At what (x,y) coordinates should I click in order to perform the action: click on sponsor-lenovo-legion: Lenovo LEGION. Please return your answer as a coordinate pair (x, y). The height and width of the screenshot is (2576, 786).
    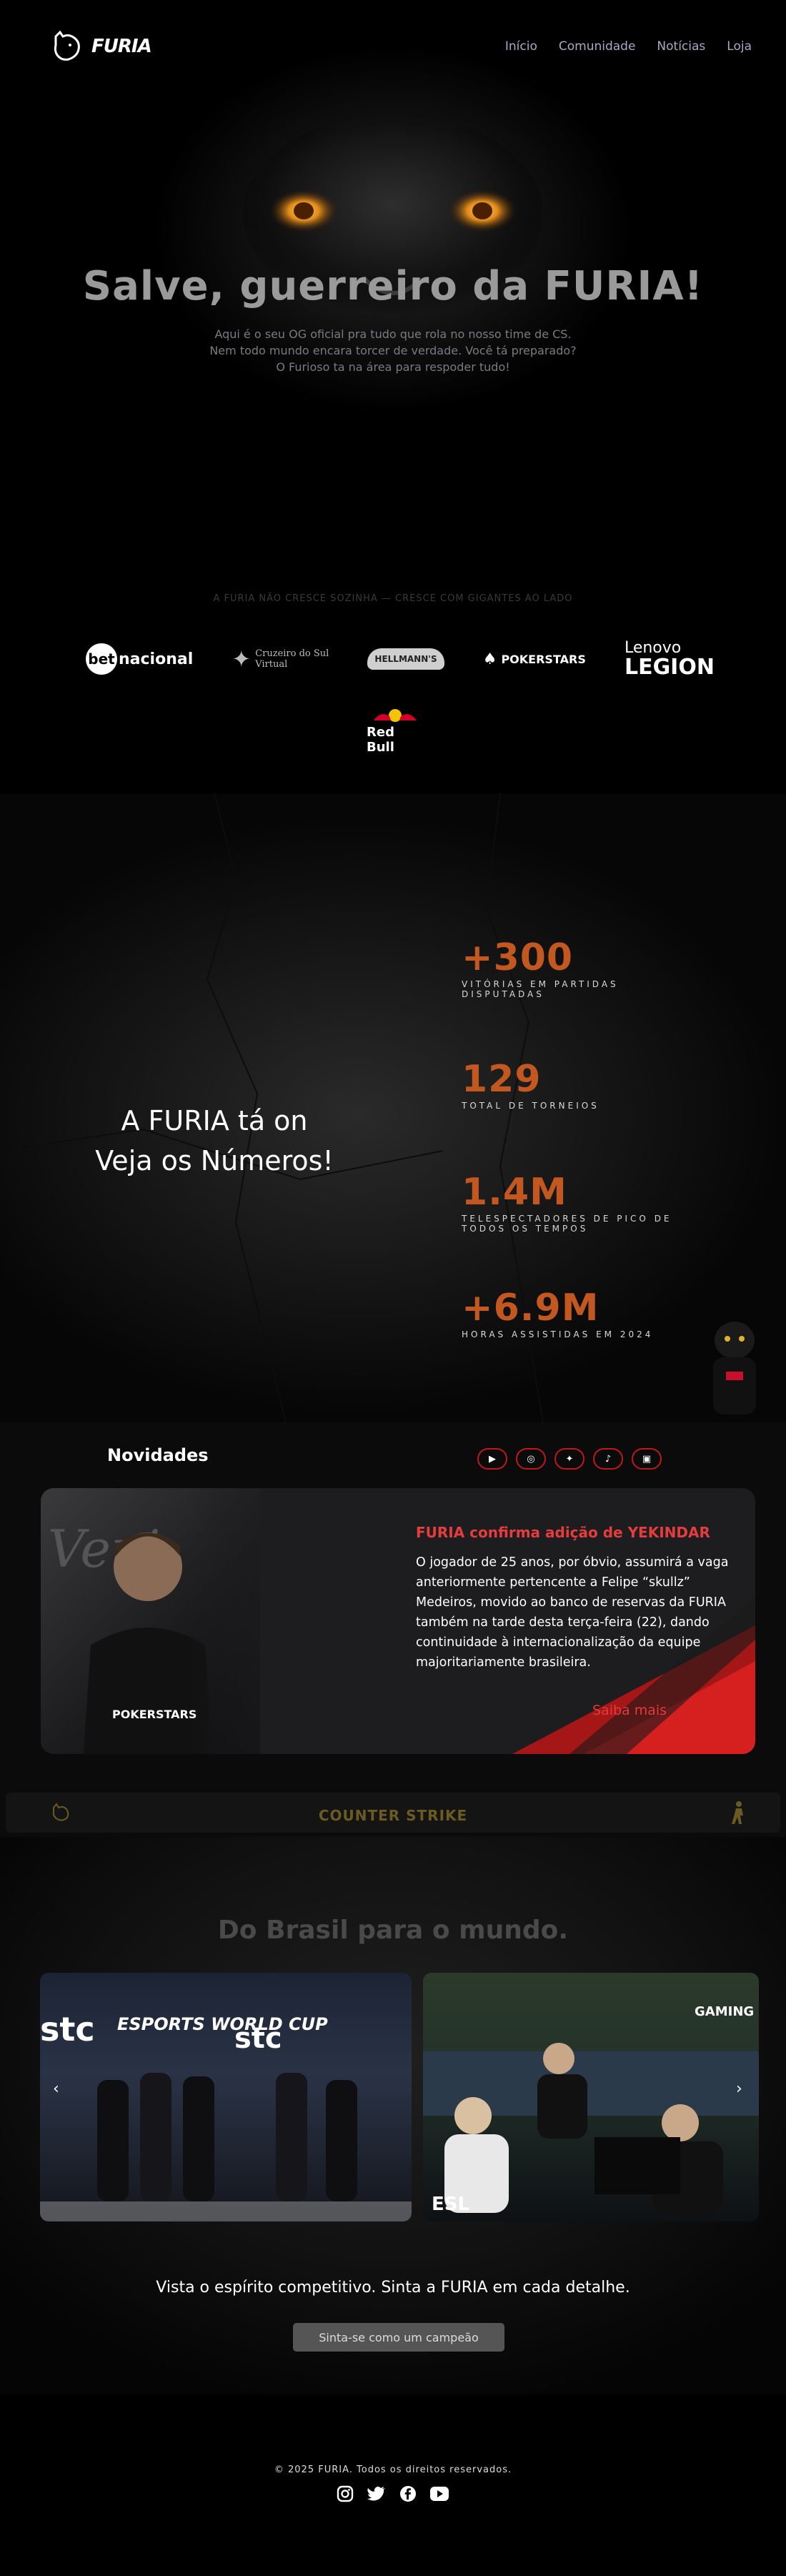
    Looking at the image, I should click on (670, 659).